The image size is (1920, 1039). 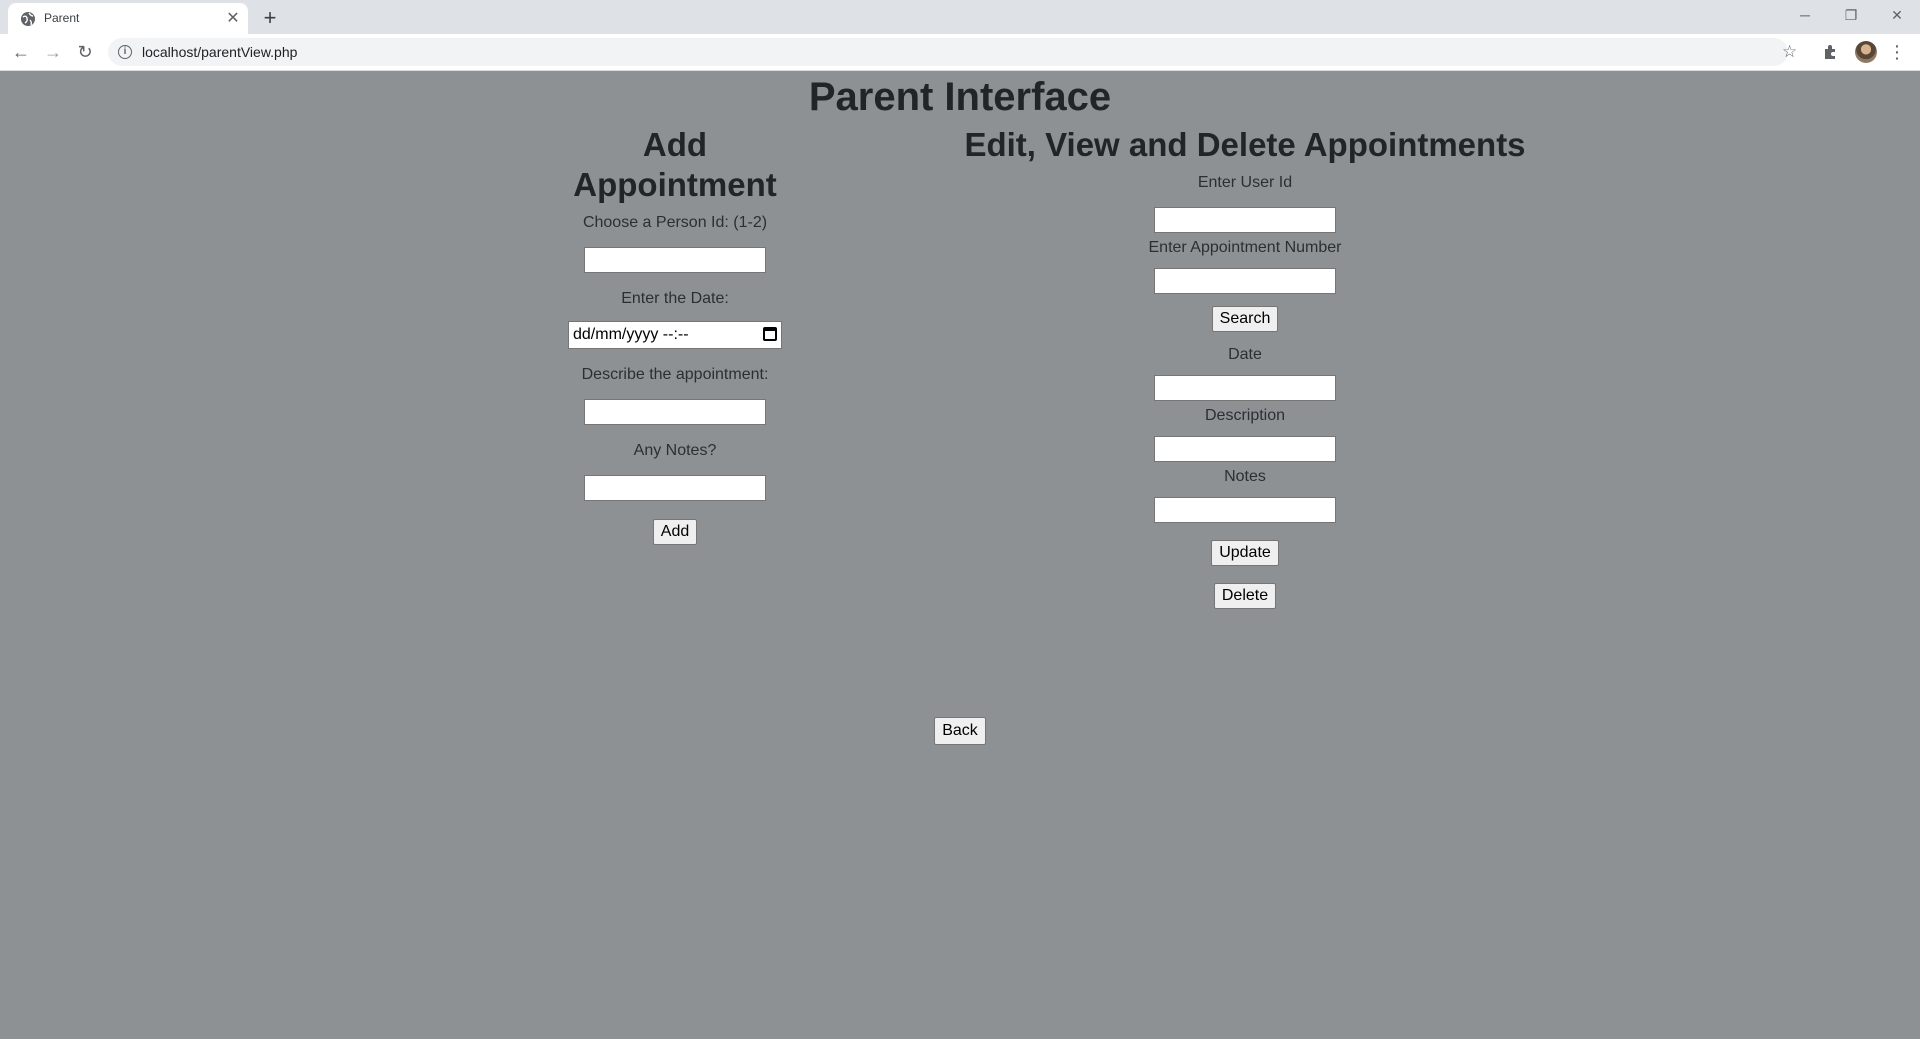 I want to click on edit-appointments-heading: Edit, View and Delete Appointments, so click(x=1245, y=144).